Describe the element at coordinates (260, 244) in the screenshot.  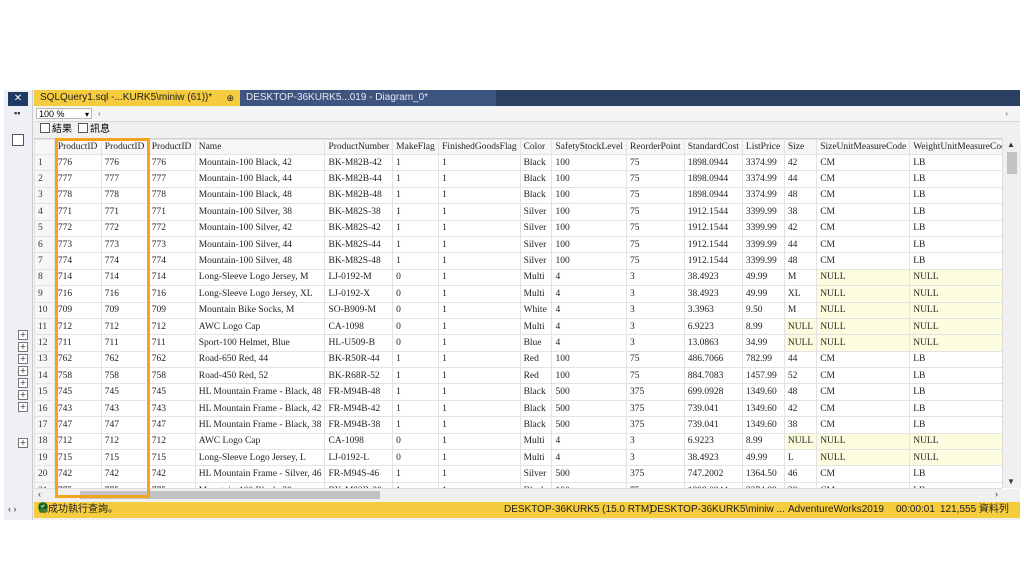
I see `table-cell: Mountain-100 Silver, 44` at that location.